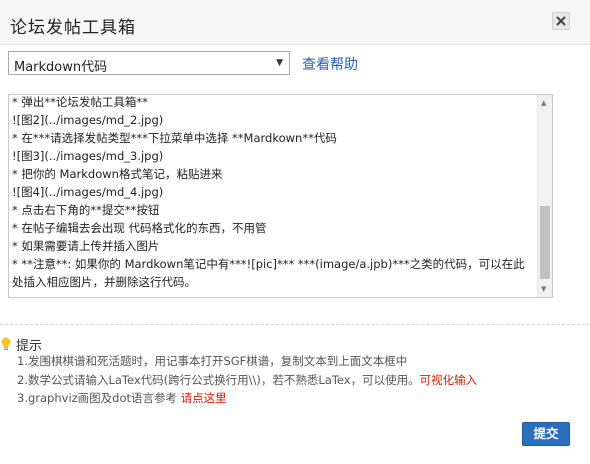 This screenshot has height=464, width=590. I want to click on post-type-select-value: Markdown代码, so click(61, 67).